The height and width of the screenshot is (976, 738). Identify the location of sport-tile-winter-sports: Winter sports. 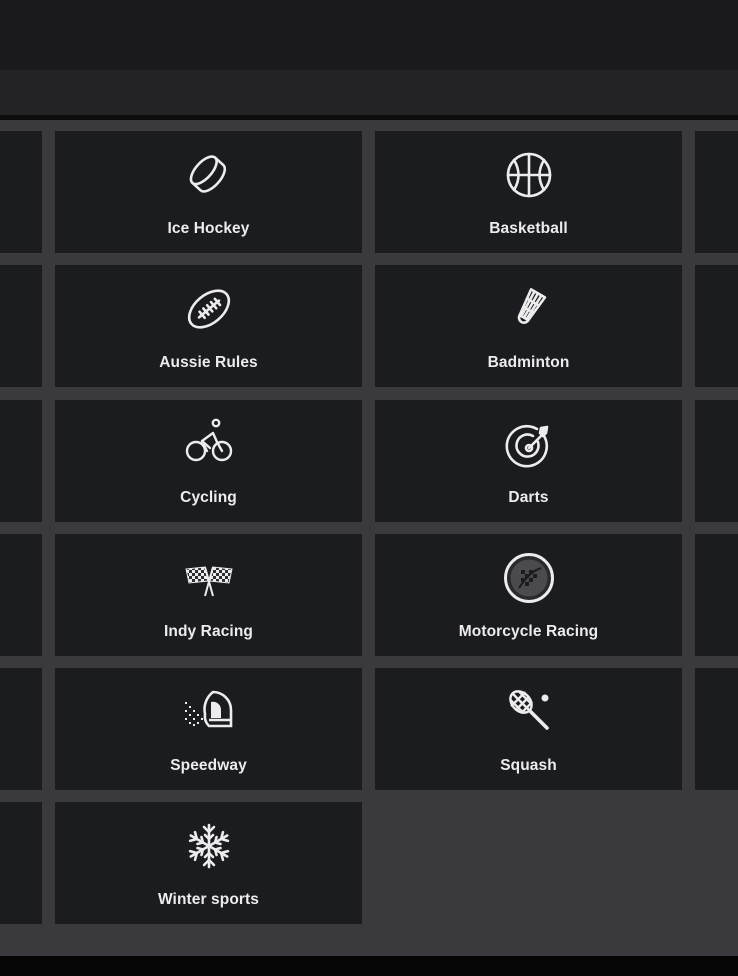
(208, 863).